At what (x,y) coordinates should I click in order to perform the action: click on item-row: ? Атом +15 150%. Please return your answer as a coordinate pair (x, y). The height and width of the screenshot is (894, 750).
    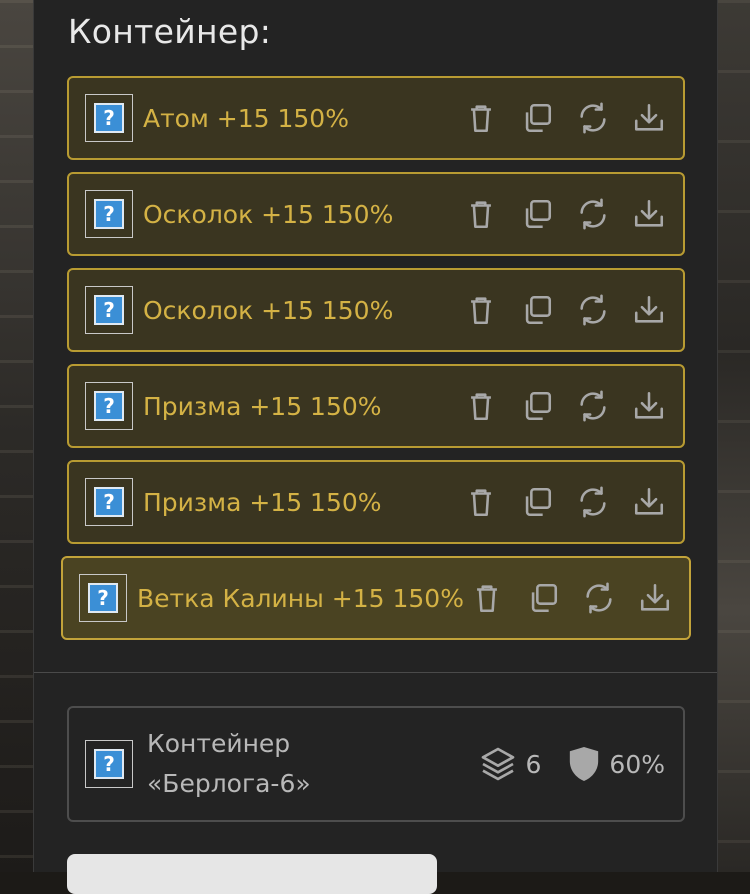
    Looking at the image, I should click on (376, 118).